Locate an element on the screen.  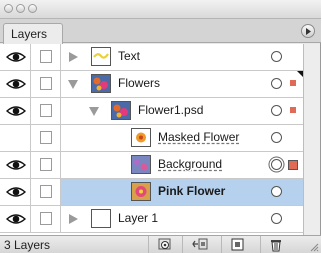
minimize-window-button is located at coordinates (20, 8).